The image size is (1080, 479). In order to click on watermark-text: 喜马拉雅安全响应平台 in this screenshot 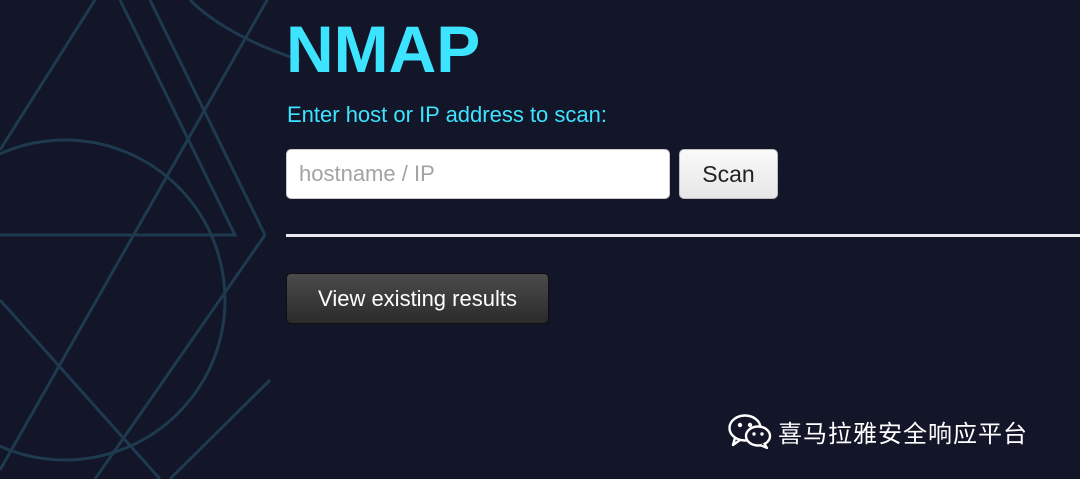, I will do `click(903, 433)`.